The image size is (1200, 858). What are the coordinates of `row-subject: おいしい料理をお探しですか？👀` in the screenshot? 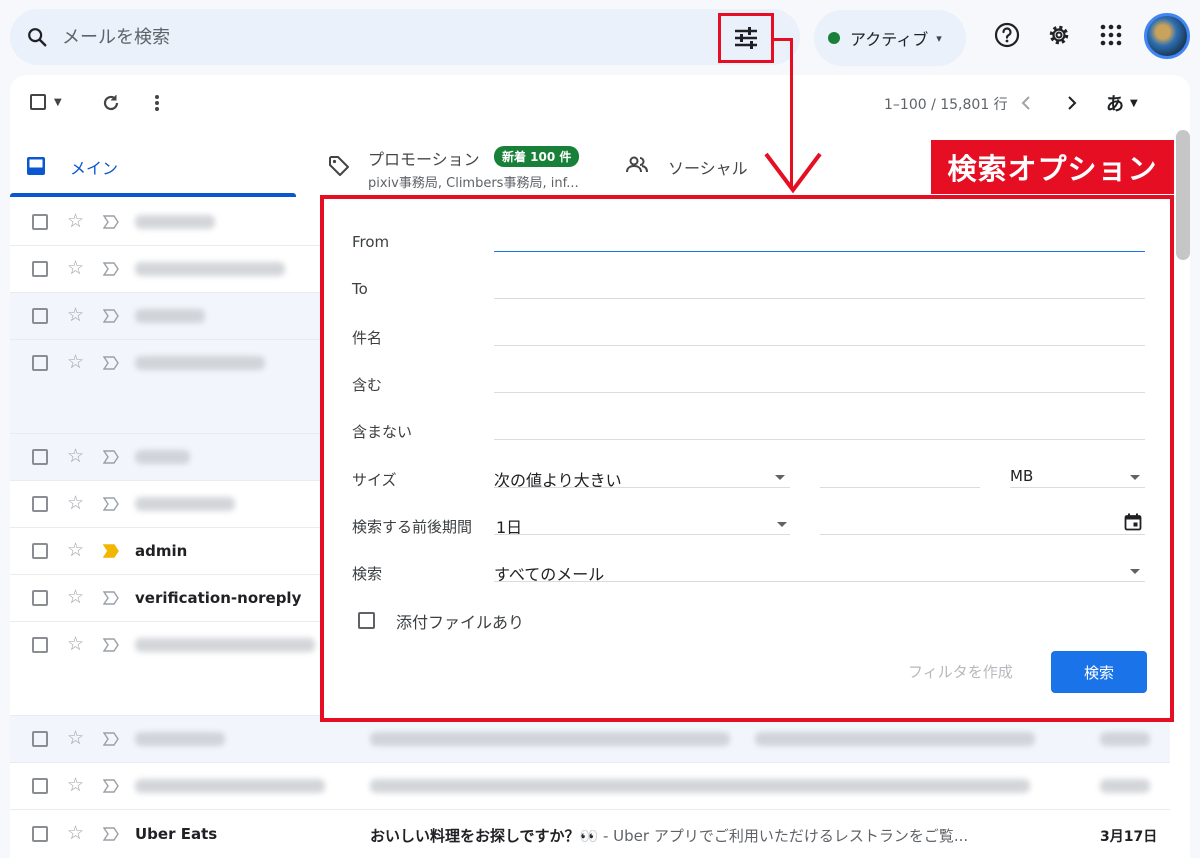 It's located at (484, 836).